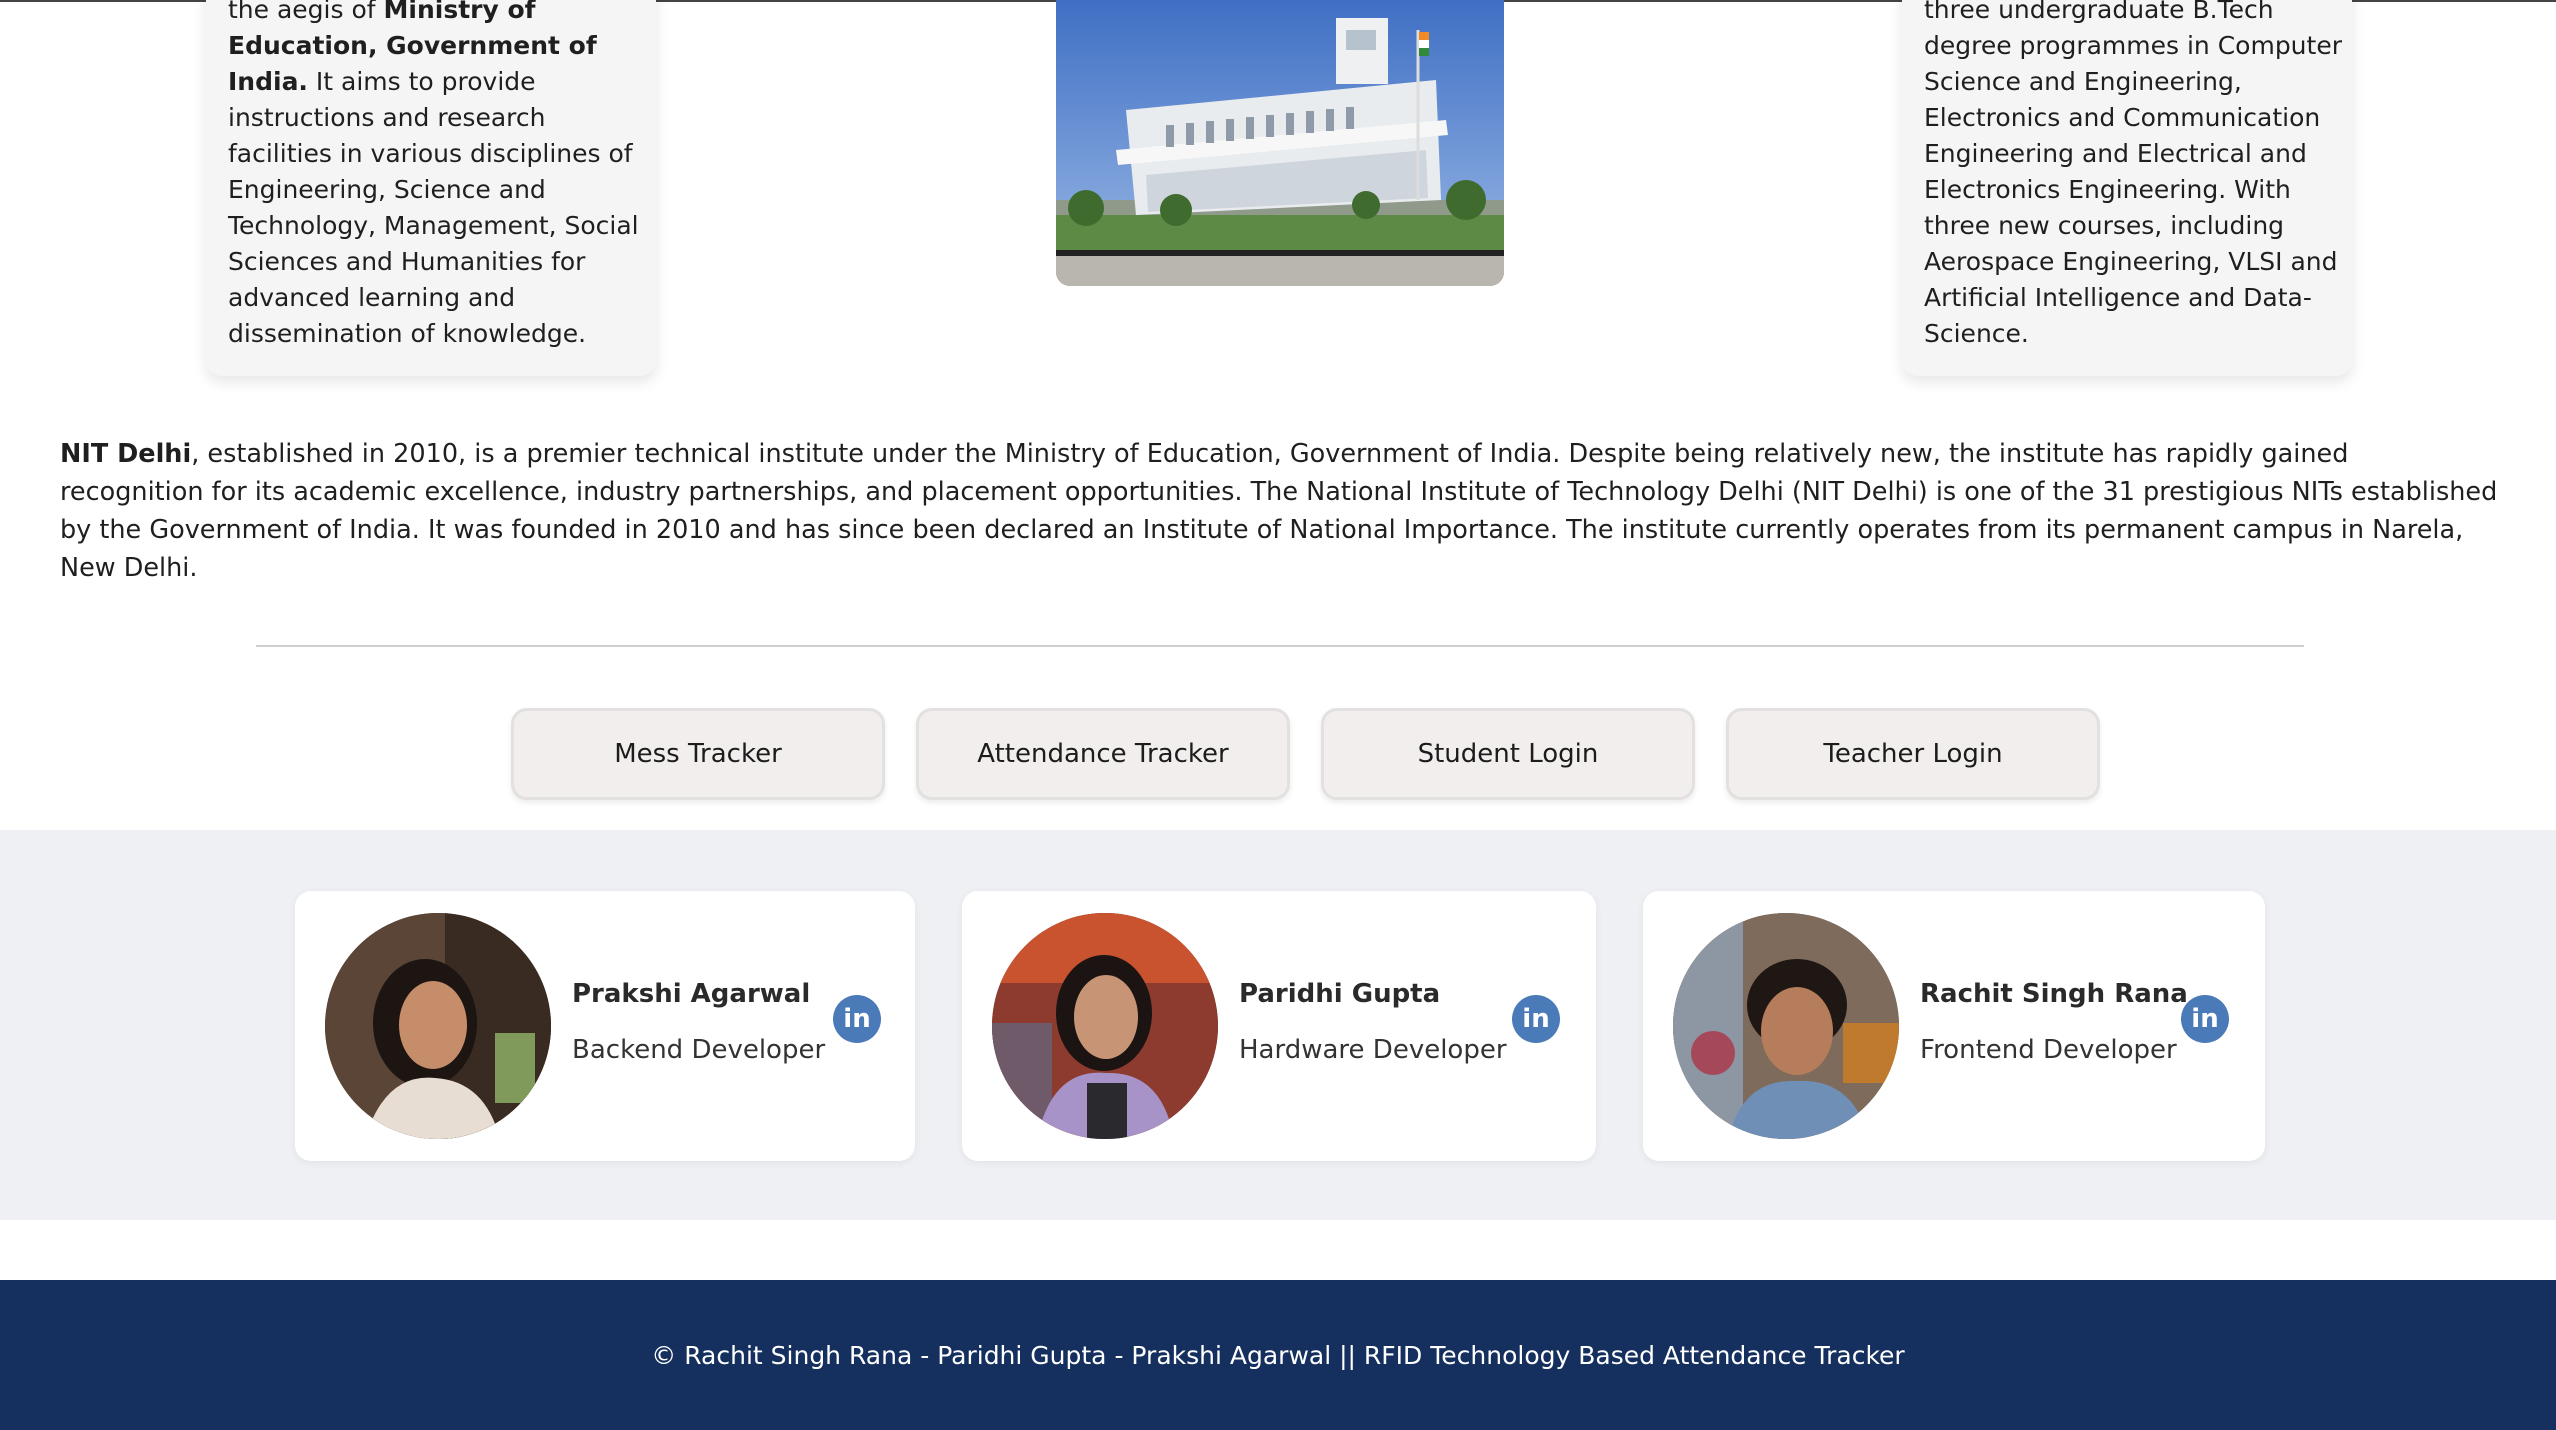  I want to click on about-institute-name: NIT Delhi, so click(126, 454).